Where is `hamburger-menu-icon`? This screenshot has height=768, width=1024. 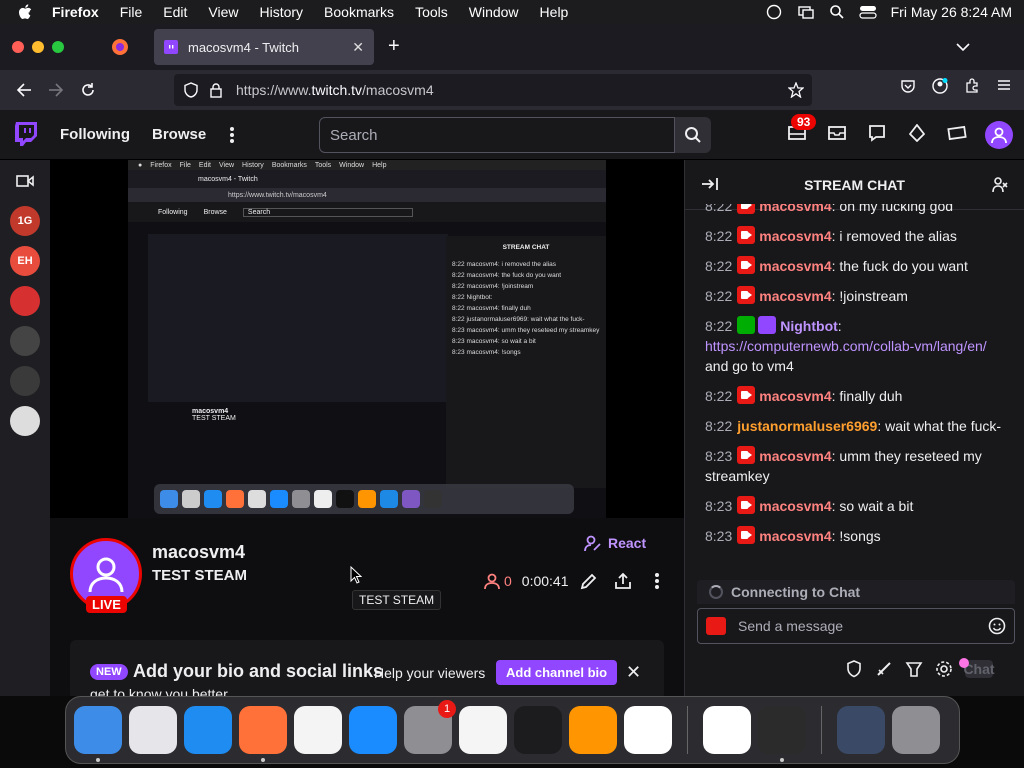 hamburger-menu-icon is located at coordinates (1004, 86).